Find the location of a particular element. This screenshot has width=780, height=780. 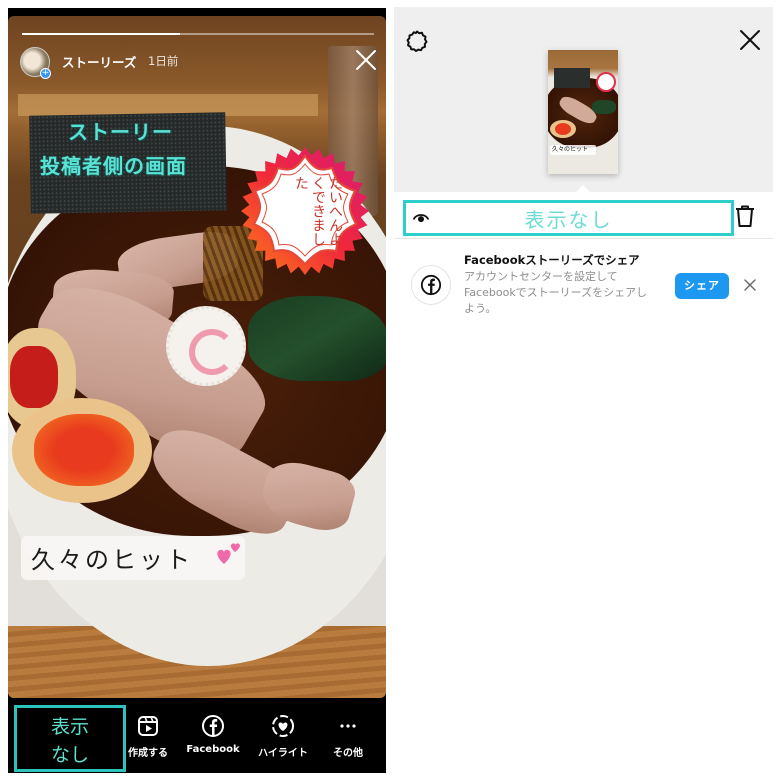

annotation-line-1: ストーリー is located at coordinates (120, 132).